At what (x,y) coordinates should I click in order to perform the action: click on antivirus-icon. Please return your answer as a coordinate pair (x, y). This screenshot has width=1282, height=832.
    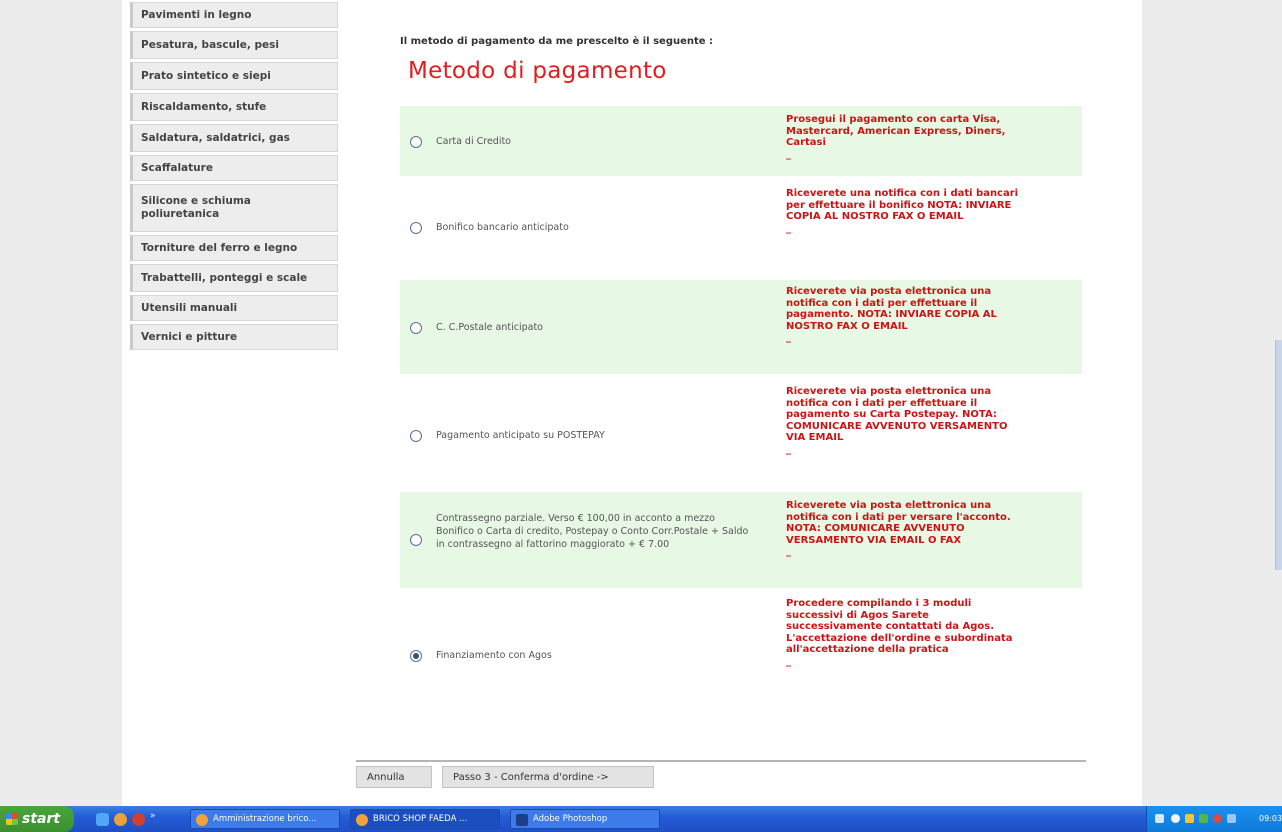
    Looking at the image, I should click on (1217, 818).